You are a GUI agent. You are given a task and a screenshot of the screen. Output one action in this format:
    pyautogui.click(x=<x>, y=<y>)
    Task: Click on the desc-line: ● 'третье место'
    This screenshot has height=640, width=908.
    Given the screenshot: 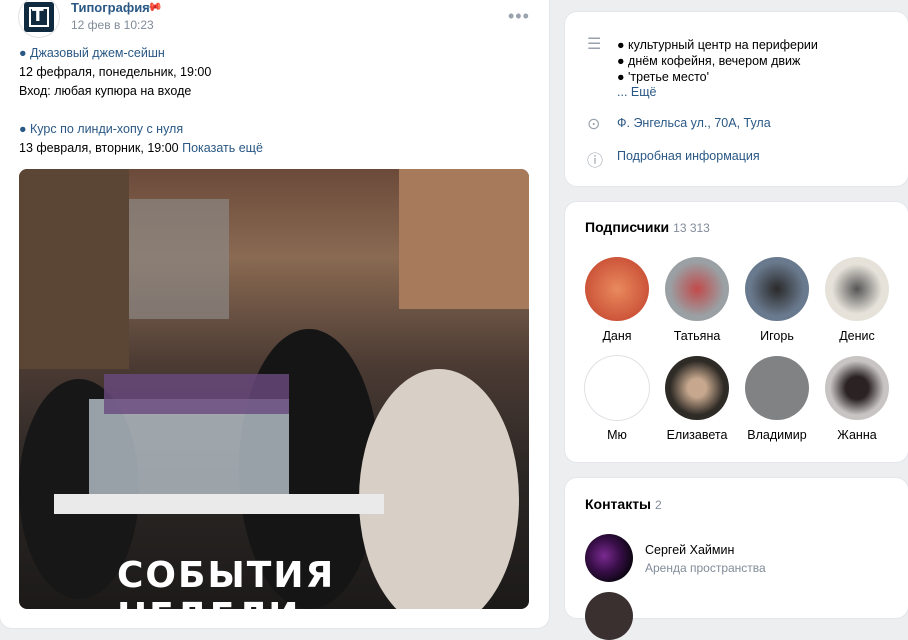 What is the action you would take?
    pyautogui.click(x=663, y=77)
    